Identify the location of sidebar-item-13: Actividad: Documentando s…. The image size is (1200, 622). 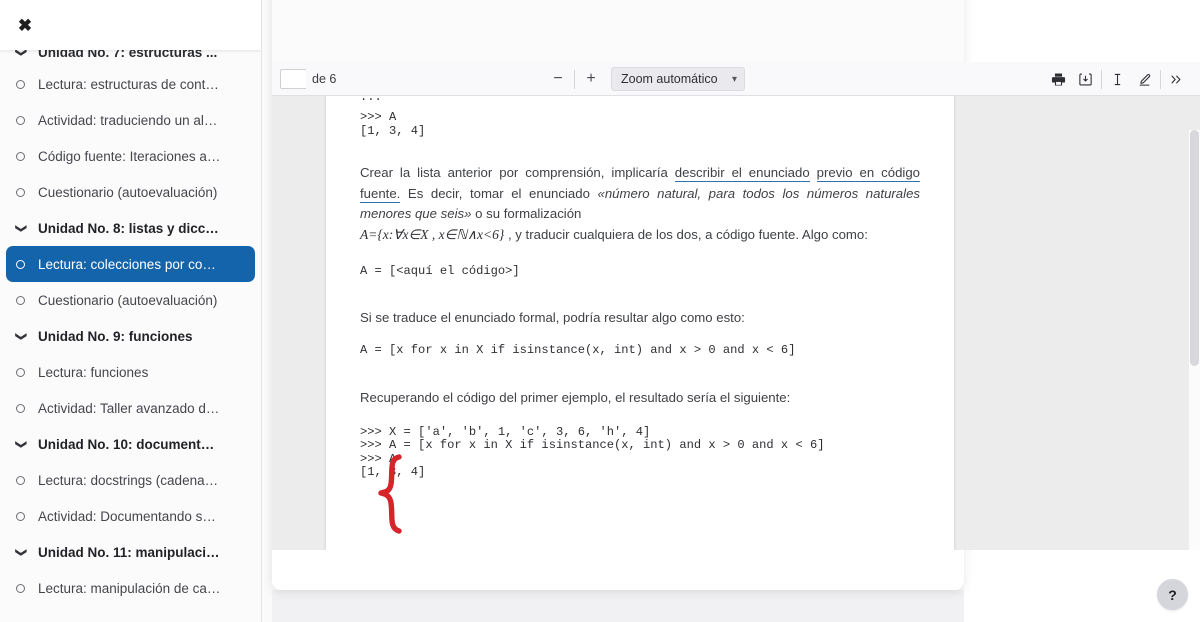
(130, 516).